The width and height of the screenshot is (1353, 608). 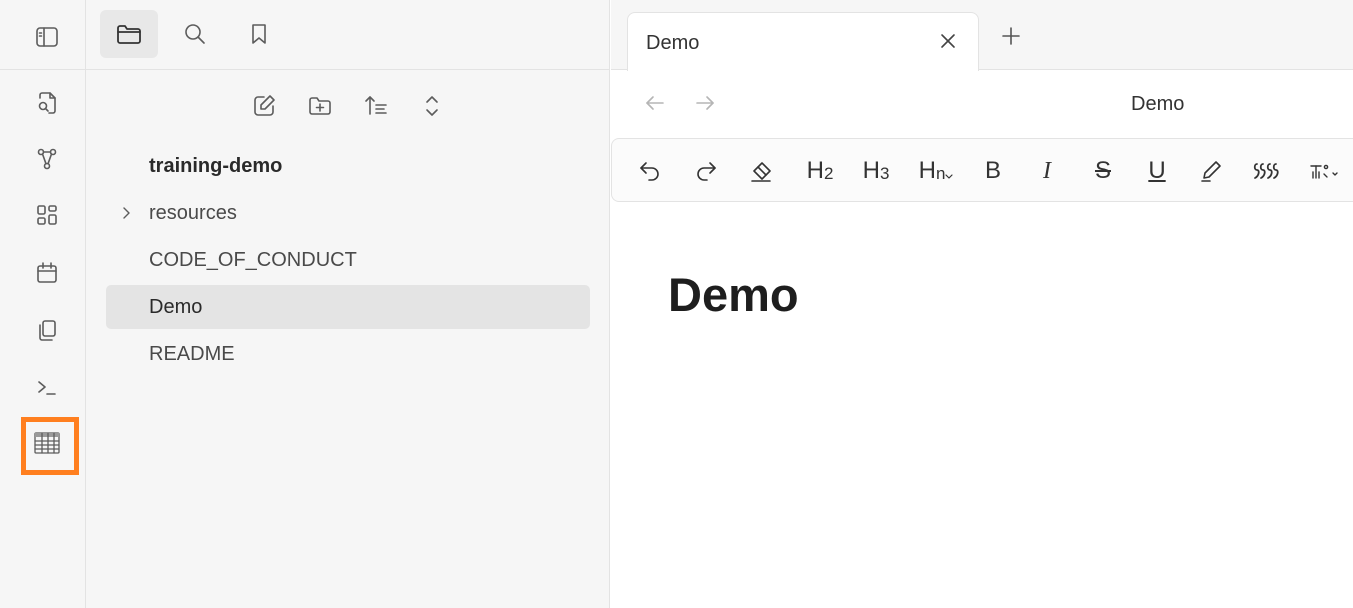 What do you see at coordinates (127, 213) in the screenshot?
I see `chevron-right-icon` at bounding box center [127, 213].